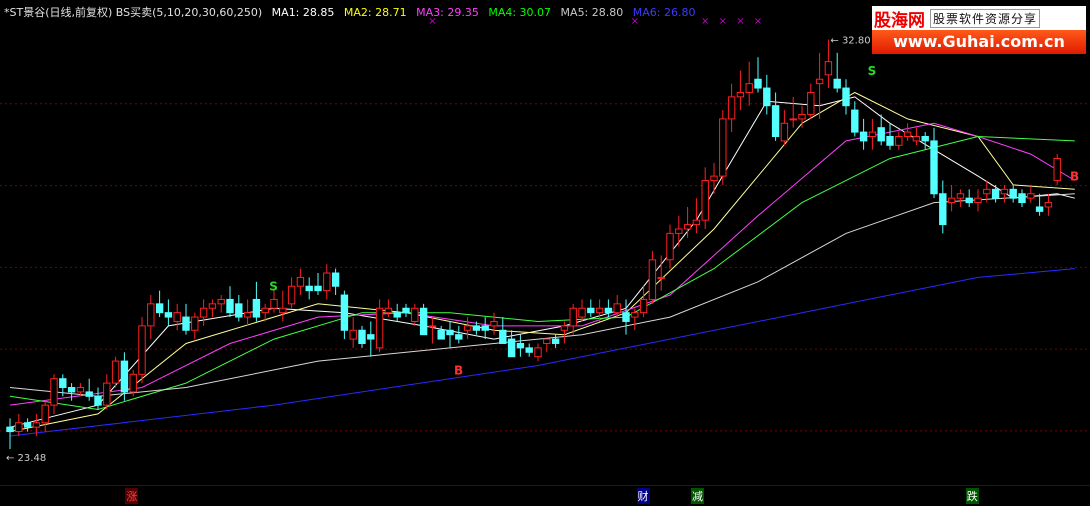 This screenshot has height=506, width=1090. What do you see at coordinates (643, 496) in the screenshot?
I see `event-marker-finance: 财` at bounding box center [643, 496].